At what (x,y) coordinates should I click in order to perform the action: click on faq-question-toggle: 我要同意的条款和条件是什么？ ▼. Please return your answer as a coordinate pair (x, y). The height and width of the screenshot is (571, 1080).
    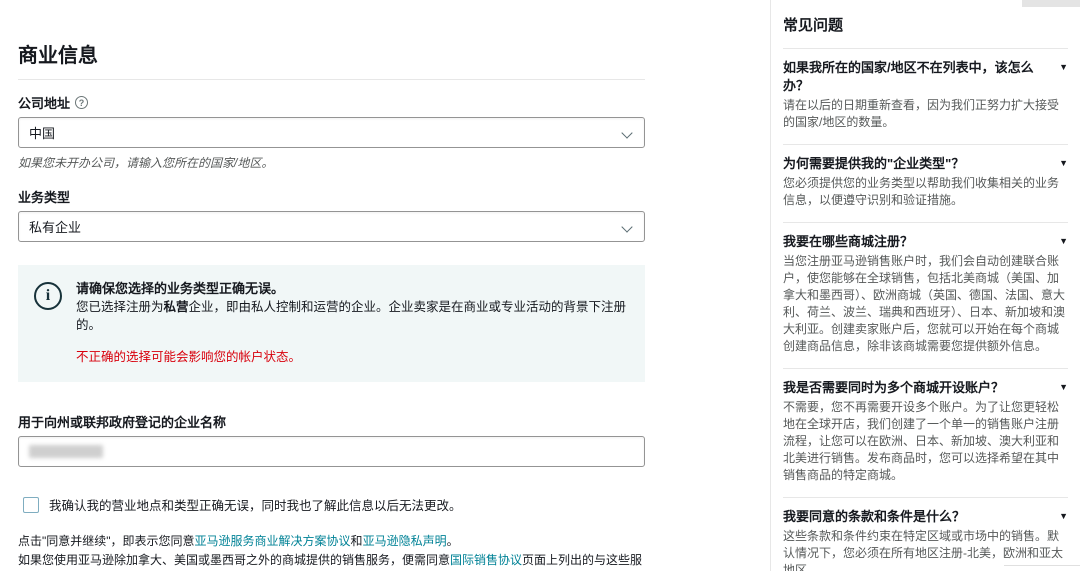
    Looking at the image, I should click on (925, 517).